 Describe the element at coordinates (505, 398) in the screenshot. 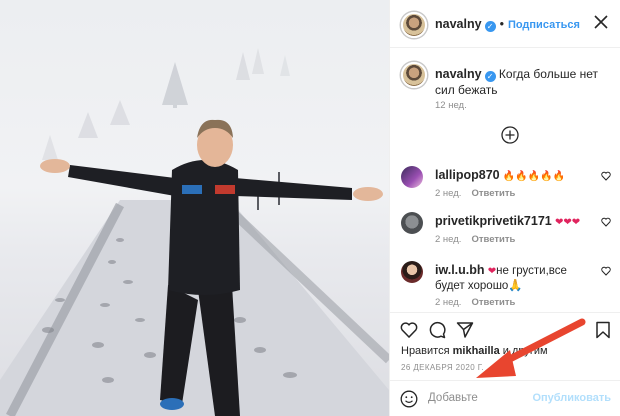

I see `add-comment-bar: Добавьте Опубликовать` at that location.